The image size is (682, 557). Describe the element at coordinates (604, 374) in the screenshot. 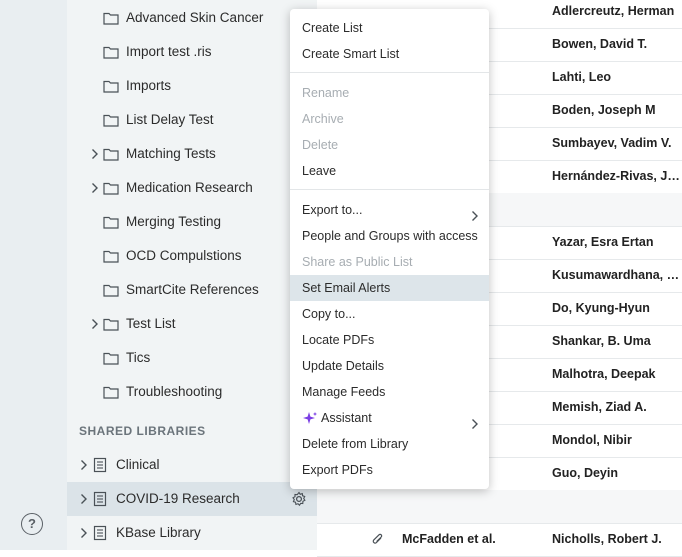

I see `author-cell: Malhotra, Deepak` at that location.